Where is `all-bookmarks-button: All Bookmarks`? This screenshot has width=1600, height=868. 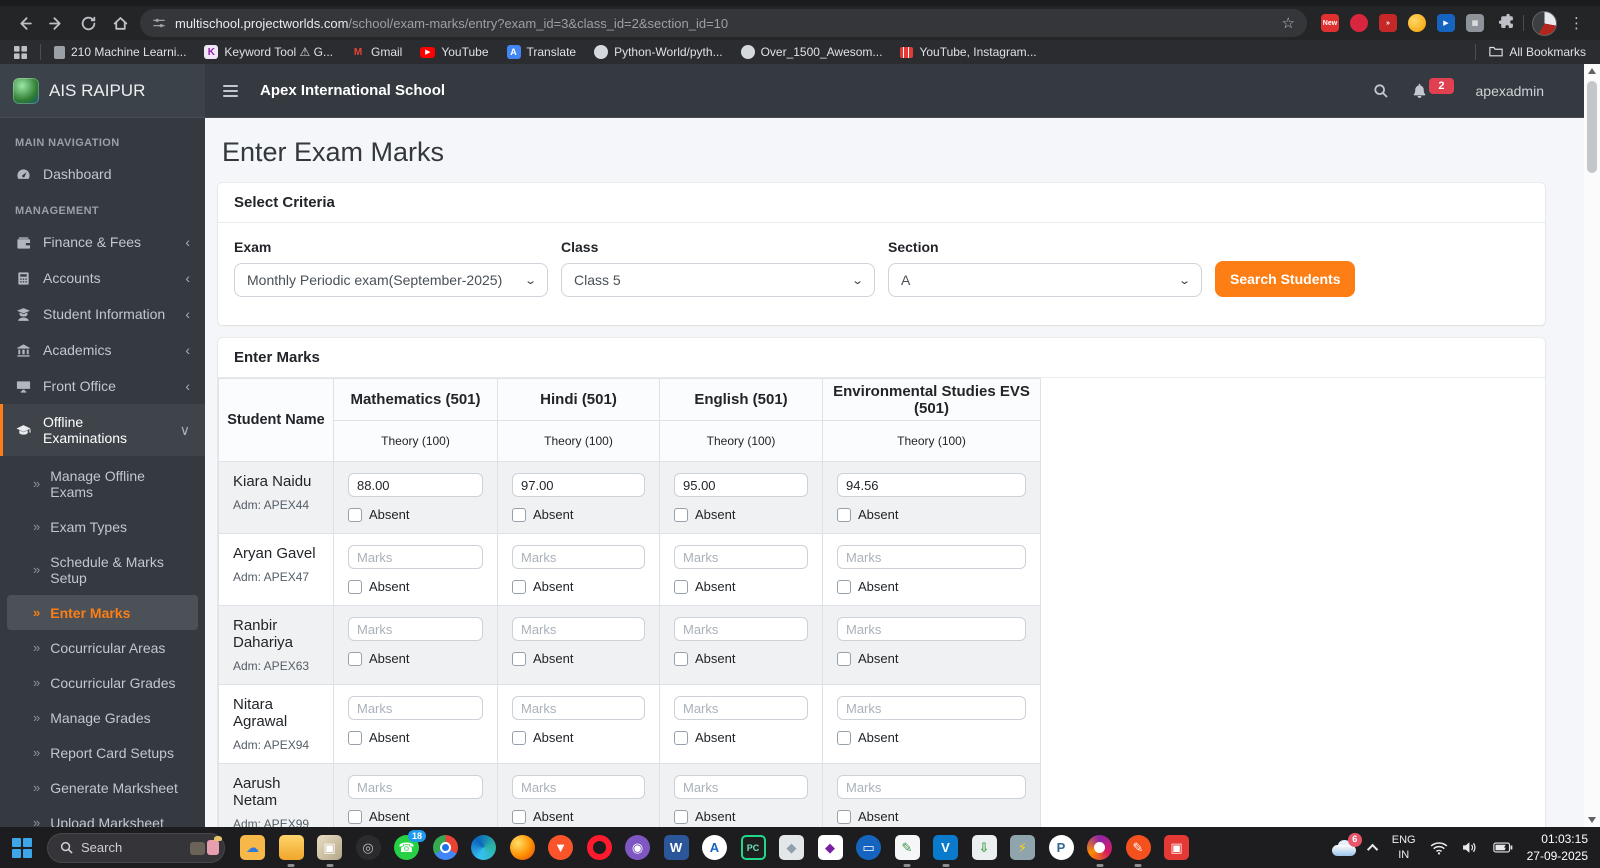 all-bookmarks-button: All Bookmarks is located at coordinates (1537, 52).